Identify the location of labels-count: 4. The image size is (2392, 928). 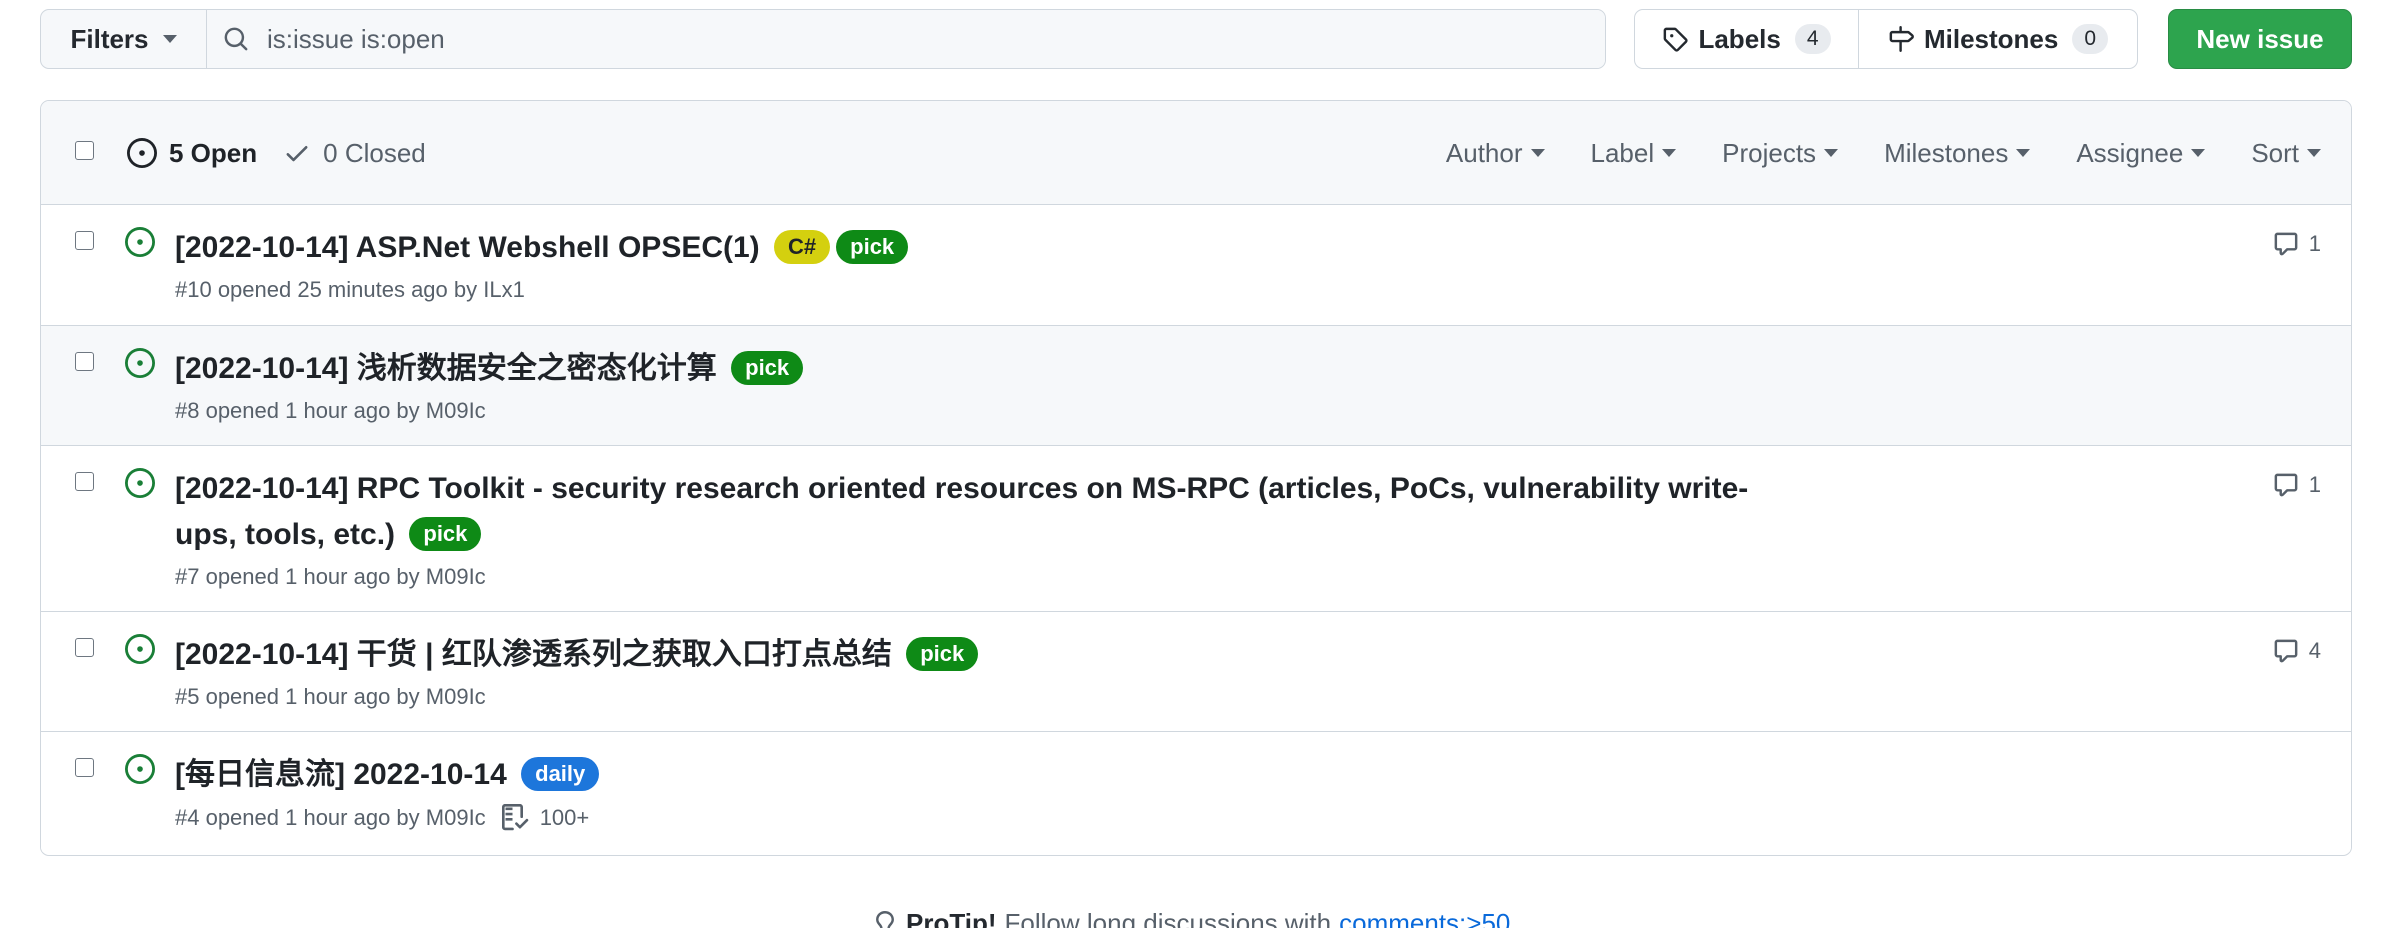
(1812, 39).